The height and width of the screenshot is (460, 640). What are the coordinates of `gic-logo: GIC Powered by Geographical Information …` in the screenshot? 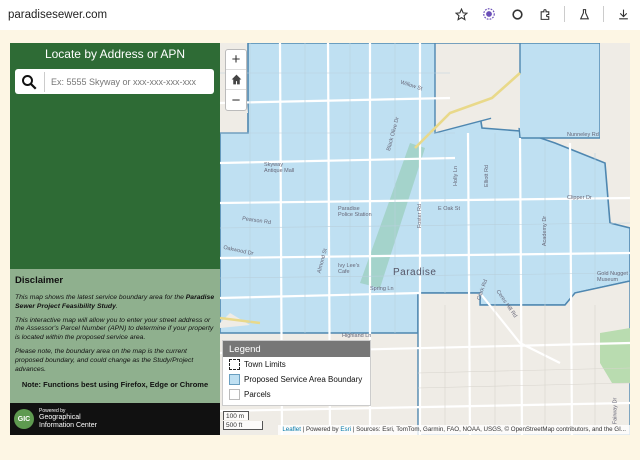 It's located at (115, 419).